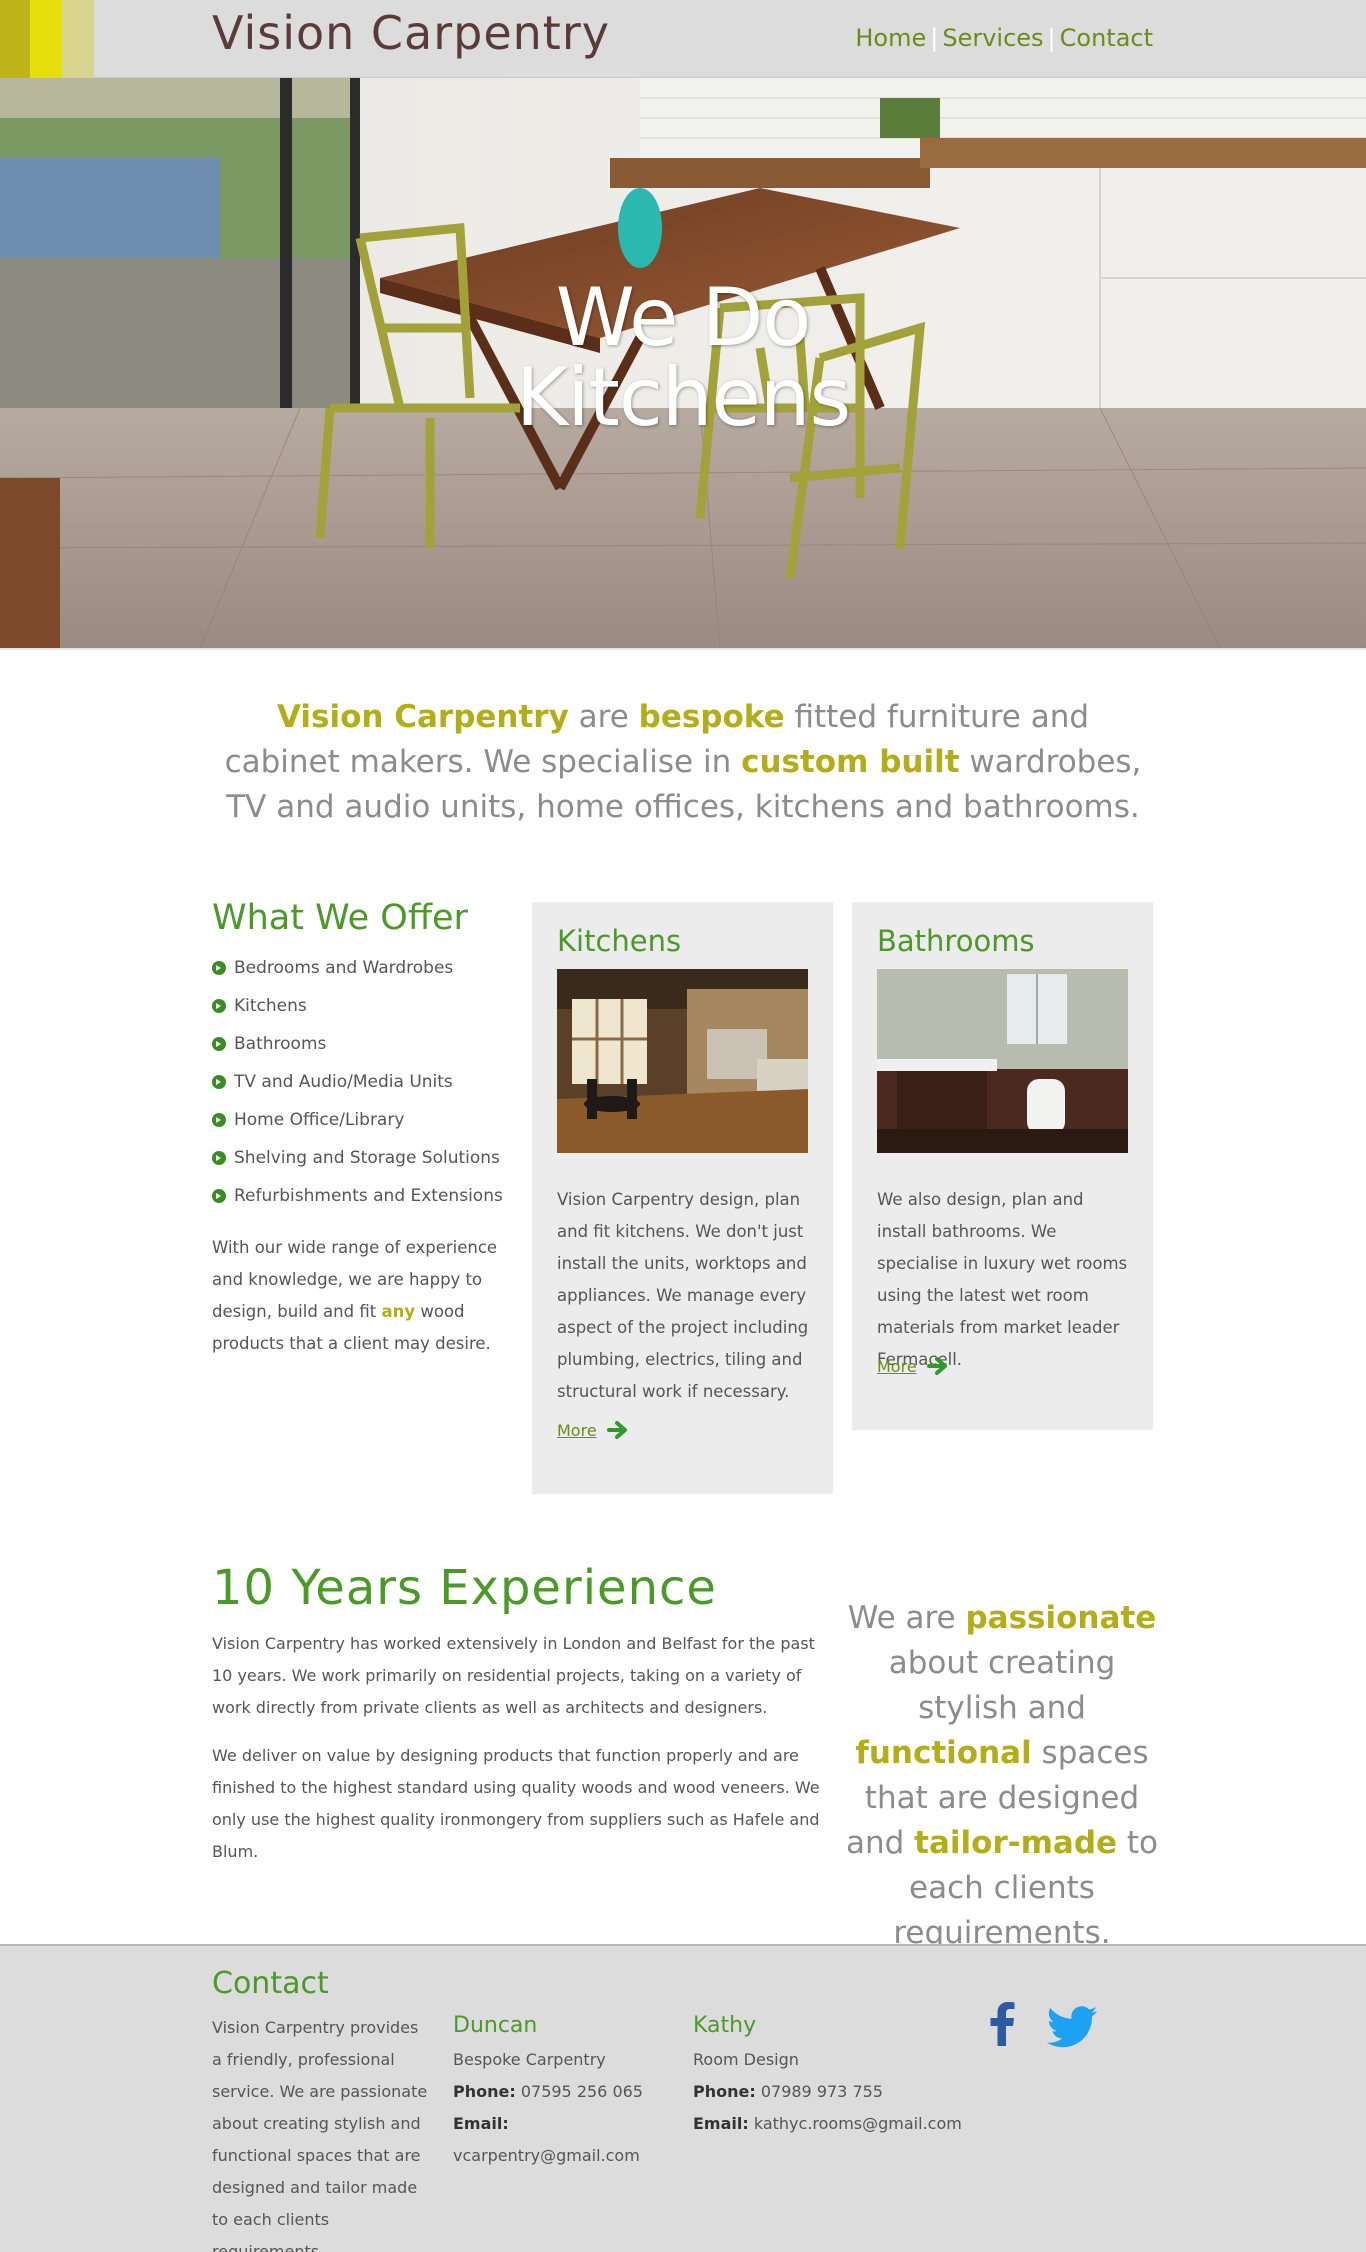 The width and height of the screenshot is (1366, 2252). What do you see at coordinates (344, 968) in the screenshot?
I see `offer-item-label: Bedrooms and Wardrobes` at bounding box center [344, 968].